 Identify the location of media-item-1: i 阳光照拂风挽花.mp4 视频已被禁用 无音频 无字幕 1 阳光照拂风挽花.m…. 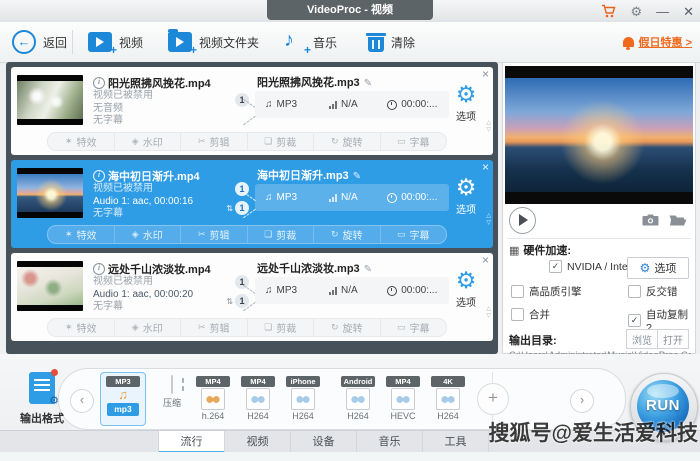
(252, 111).